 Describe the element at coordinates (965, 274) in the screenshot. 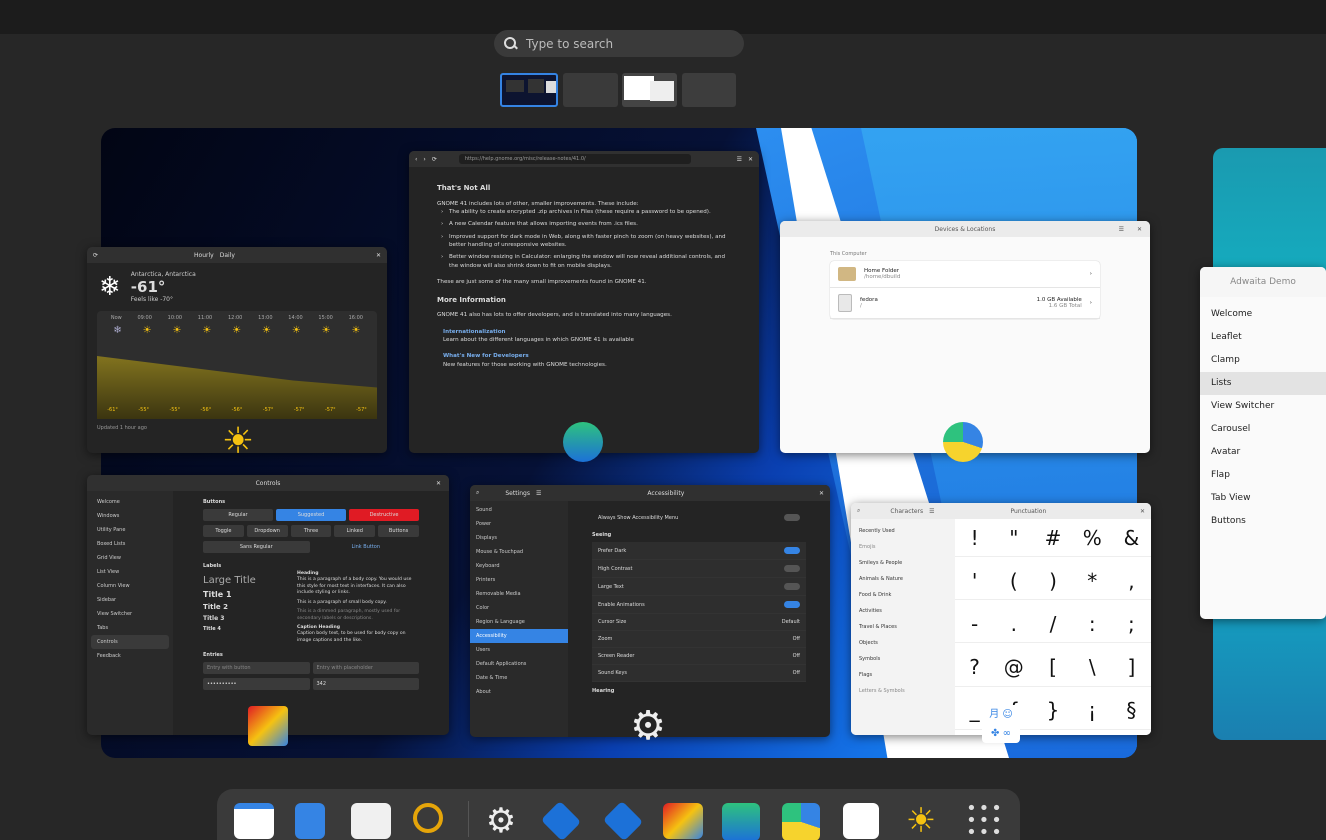

I see `list-item-home: Home Folder /home/dbuild ›` at that location.